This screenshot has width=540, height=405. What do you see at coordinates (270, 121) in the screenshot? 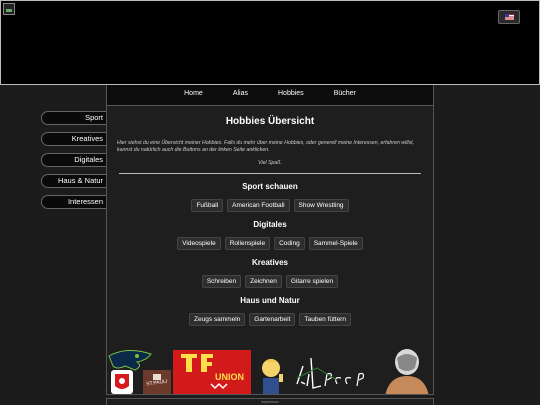
I see `page-title: Hobbies Übersicht` at bounding box center [270, 121].